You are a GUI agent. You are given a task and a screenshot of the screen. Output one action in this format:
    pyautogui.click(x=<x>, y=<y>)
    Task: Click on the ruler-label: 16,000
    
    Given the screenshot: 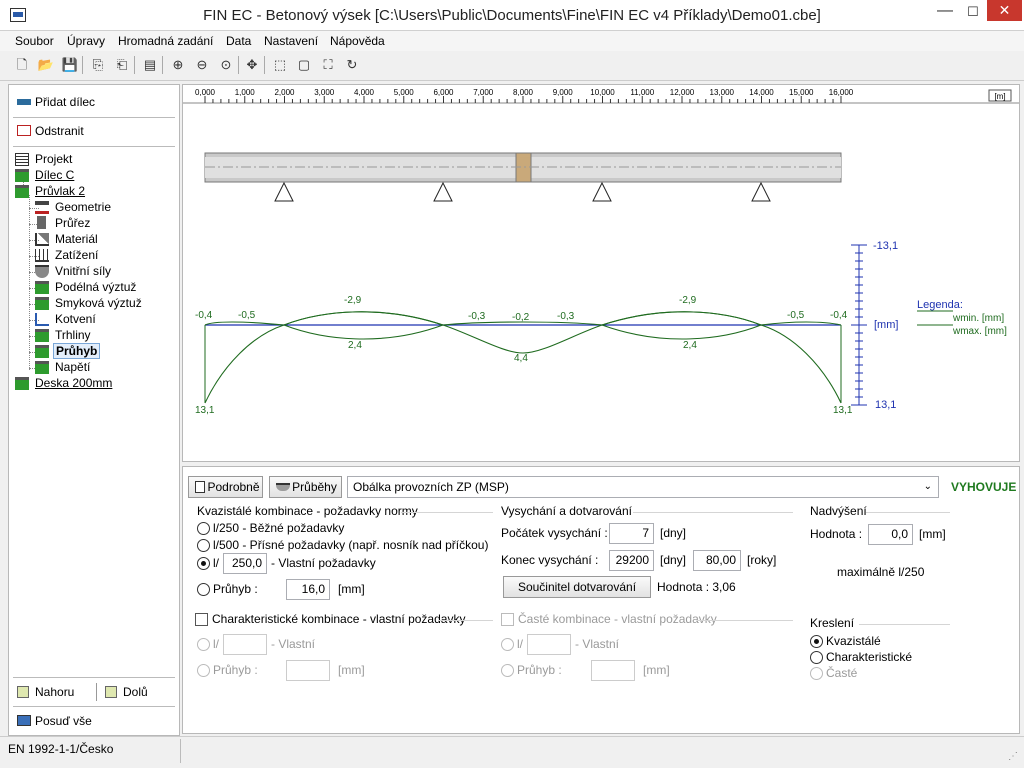 What is the action you would take?
    pyautogui.click(x=841, y=92)
    